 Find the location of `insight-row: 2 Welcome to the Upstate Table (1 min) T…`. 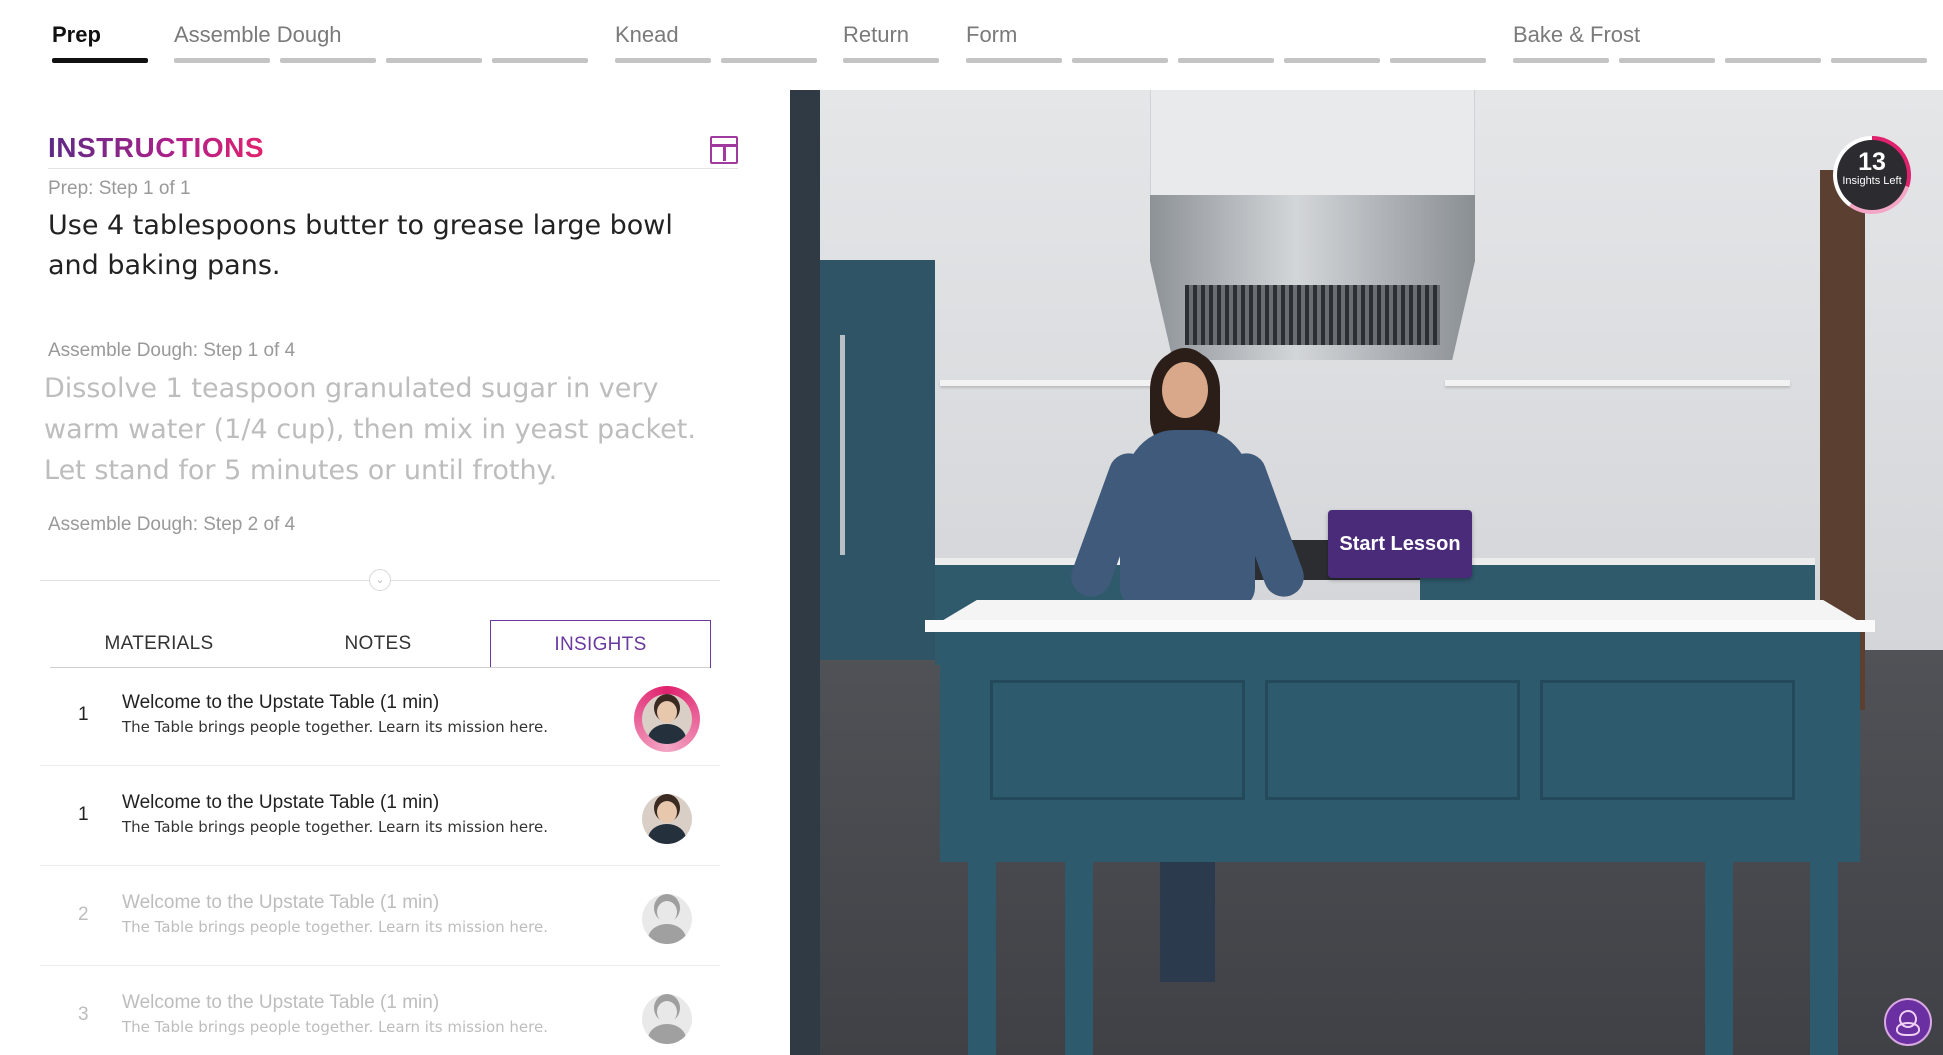

insight-row: 2 Welcome to the Upstate Table (1 min) T… is located at coordinates (380, 916).